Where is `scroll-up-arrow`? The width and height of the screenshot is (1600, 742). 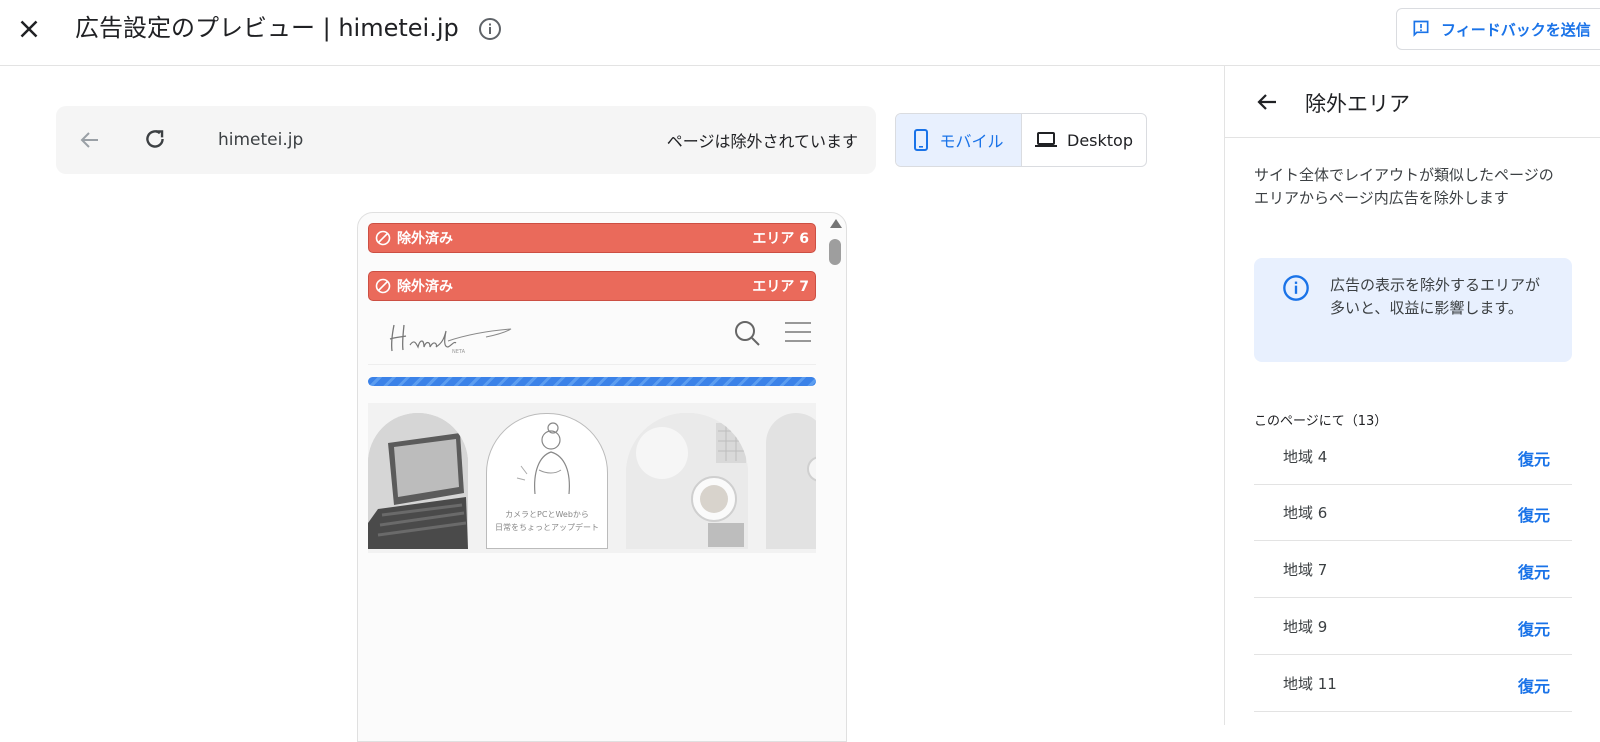 scroll-up-arrow is located at coordinates (836, 223).